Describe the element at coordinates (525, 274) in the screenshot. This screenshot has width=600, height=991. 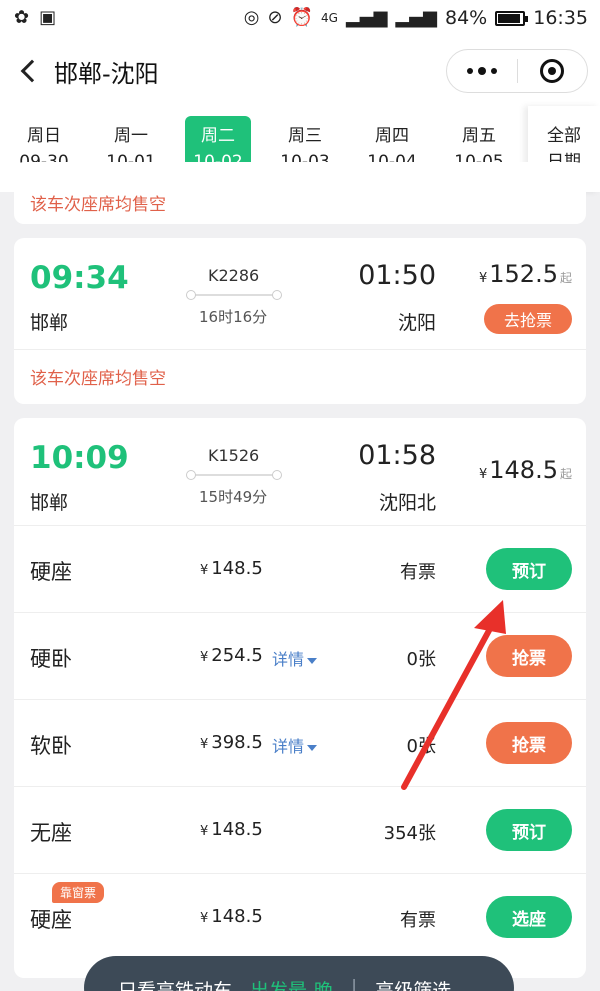
I see `lowest-price: ¥152.5 起` at that location.